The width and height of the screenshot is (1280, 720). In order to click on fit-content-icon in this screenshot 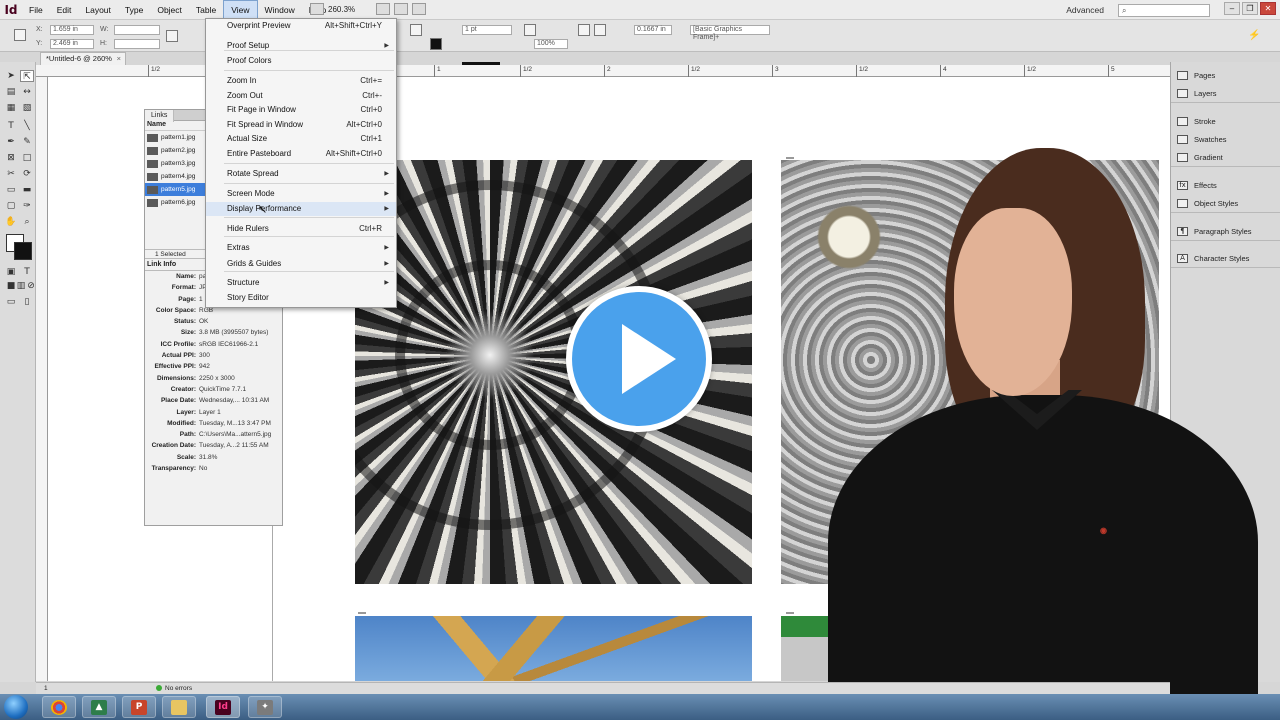, I will do `click(584, 30)`.